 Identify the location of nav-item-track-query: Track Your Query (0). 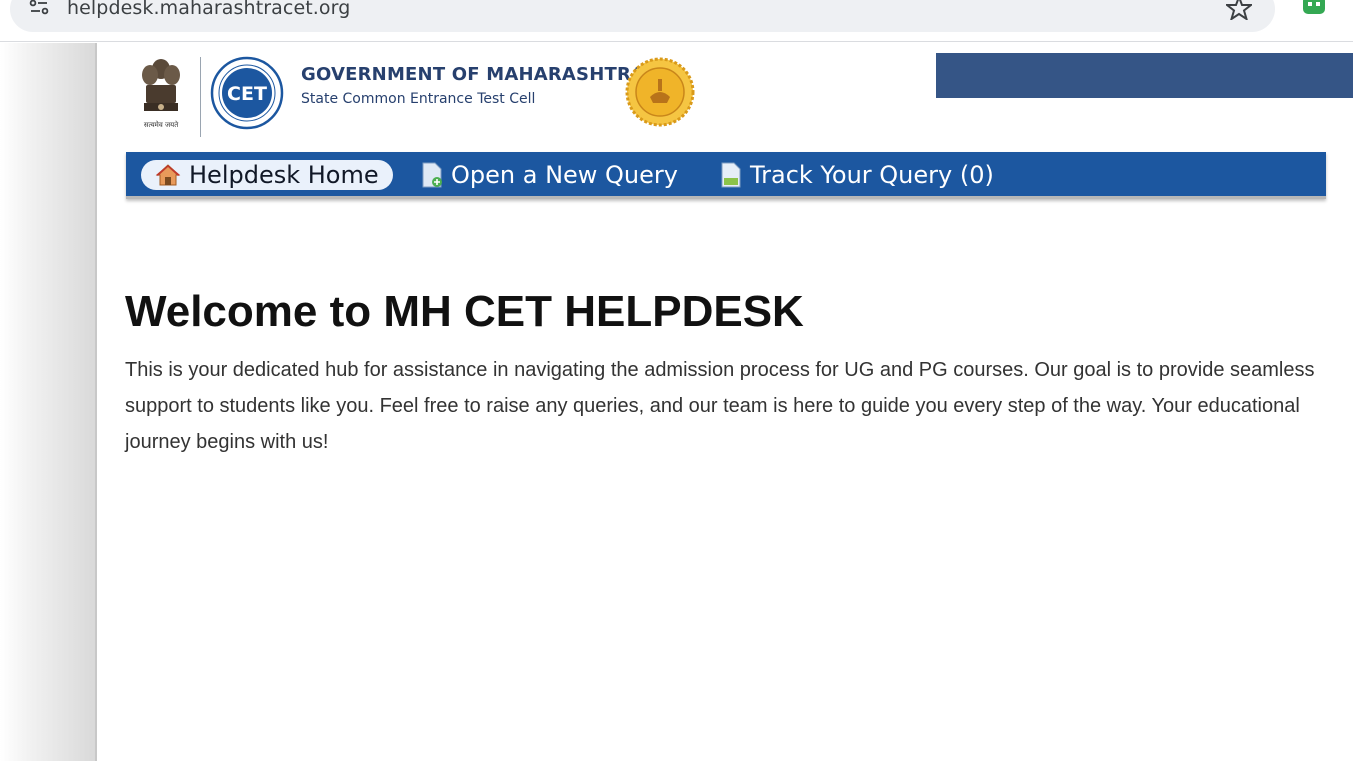
(857, 175).